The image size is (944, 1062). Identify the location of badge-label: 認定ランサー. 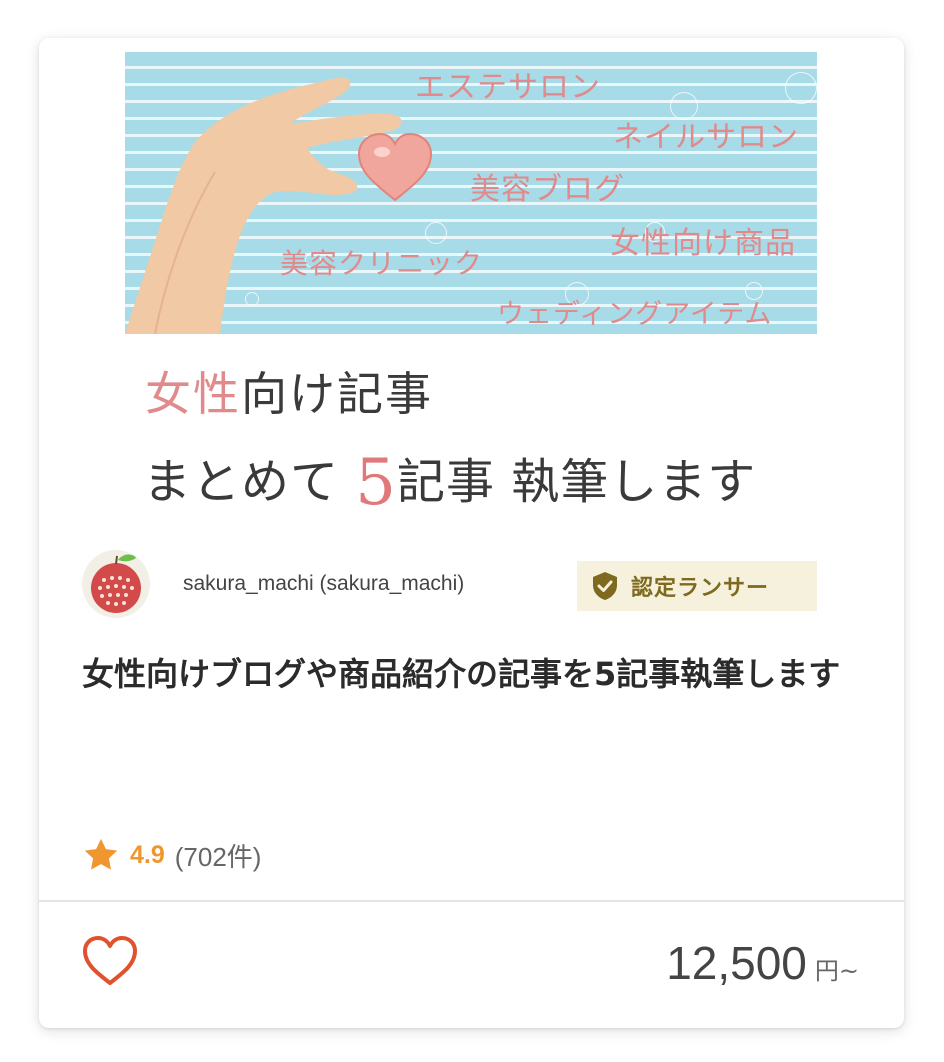
(700, 588).